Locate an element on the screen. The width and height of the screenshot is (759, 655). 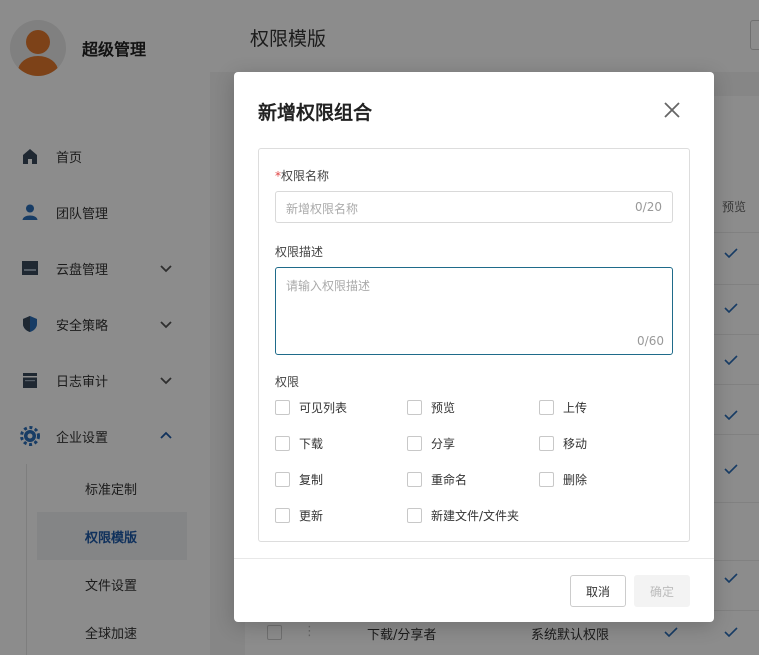
close-icon is located at coordinates (672, 110).